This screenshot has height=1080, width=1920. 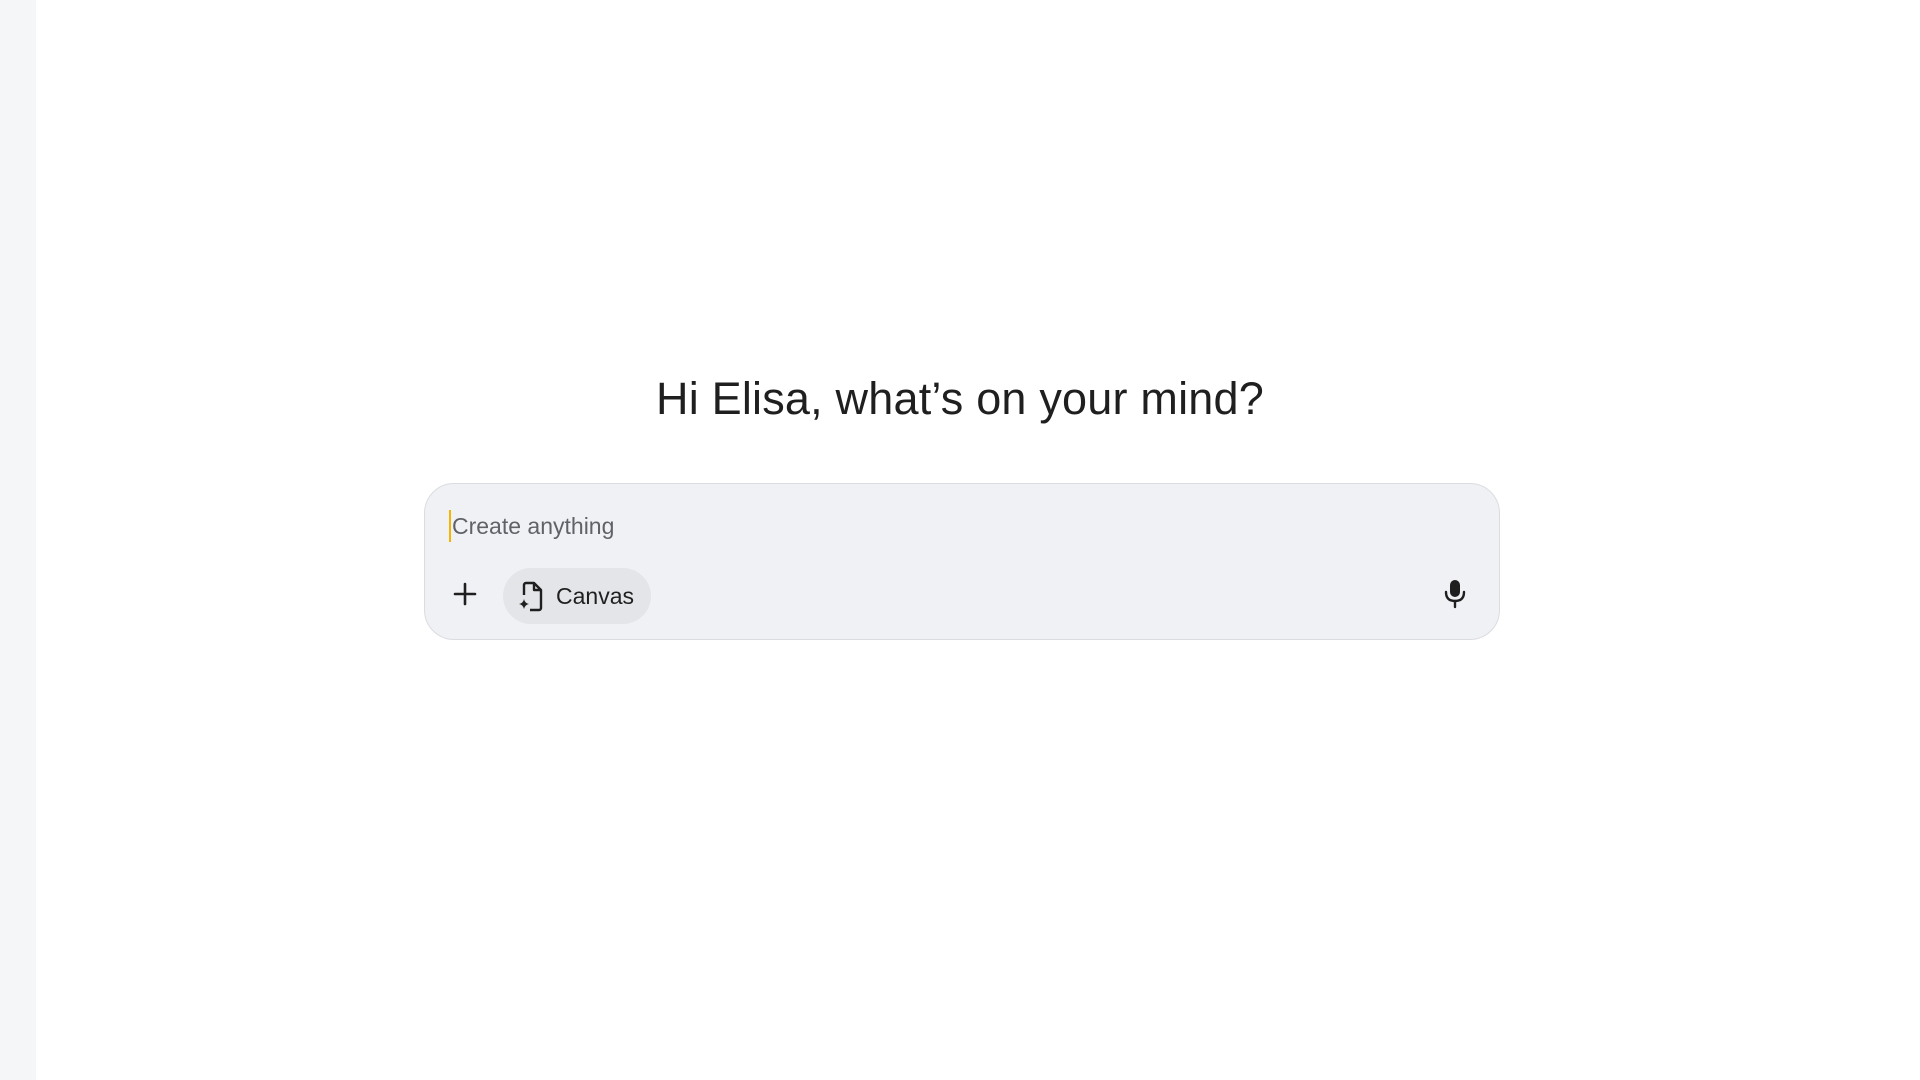 What do you see at coordinates (961, 596) in the screenshot?
I see `composer-toolbar: Canvas` at bounding box center [961, 596].